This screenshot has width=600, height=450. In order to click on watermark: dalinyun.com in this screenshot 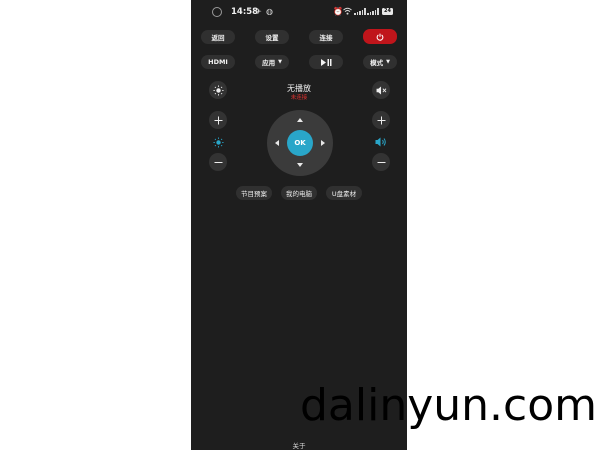, I will do `click(448, 405)`.